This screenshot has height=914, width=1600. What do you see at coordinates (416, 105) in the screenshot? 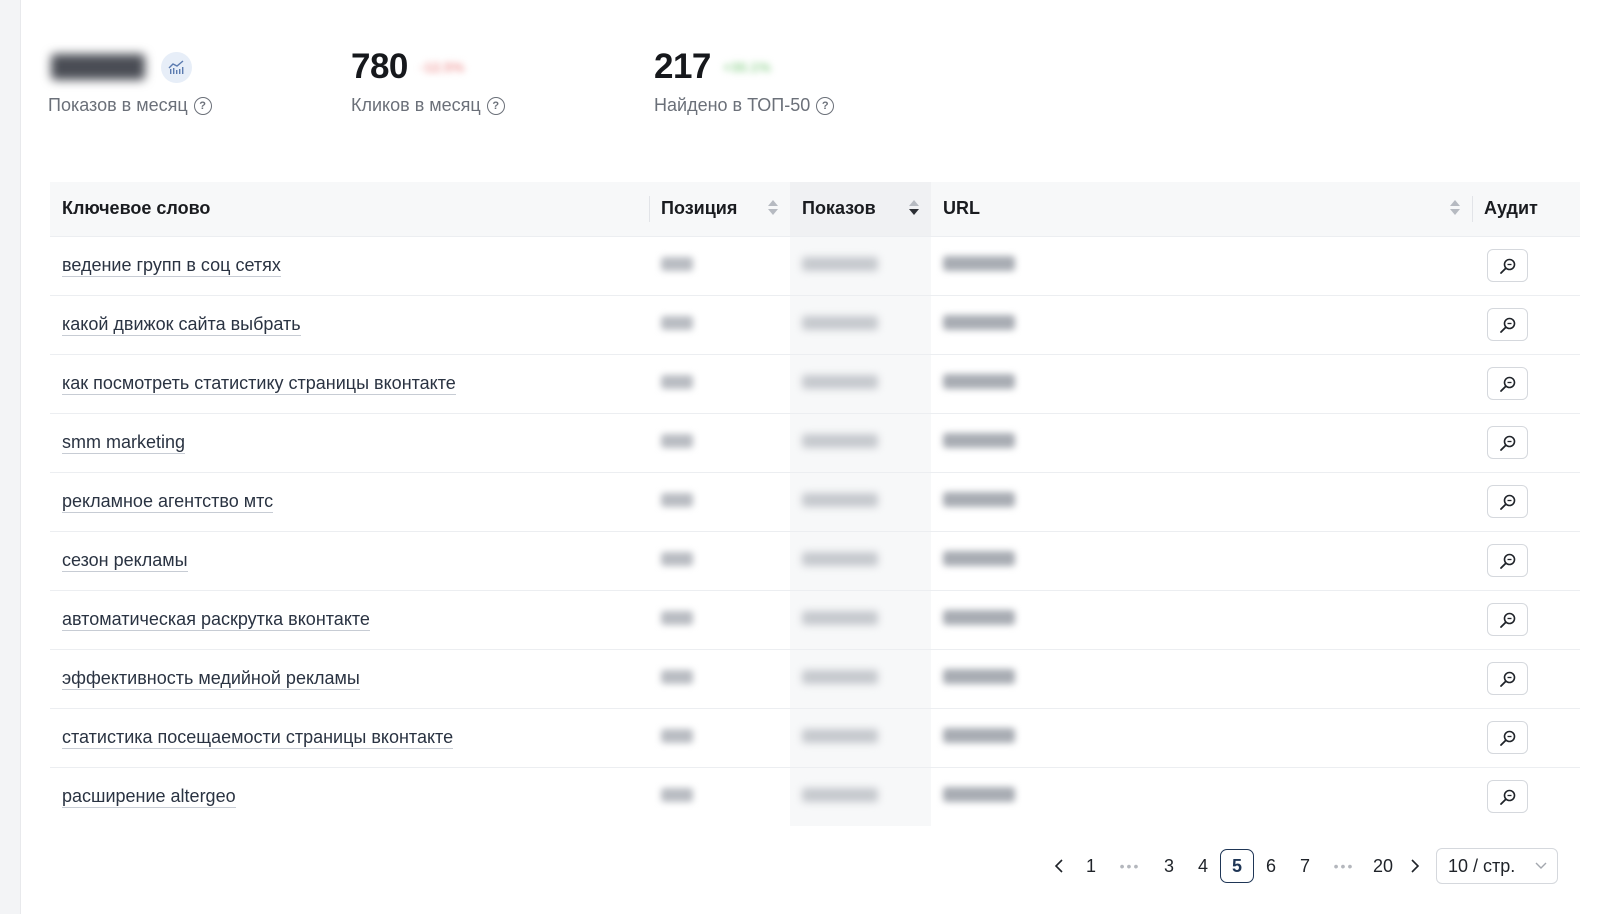
I see `stat-label: Кликов в месяц` at bounding box center [416, 105].